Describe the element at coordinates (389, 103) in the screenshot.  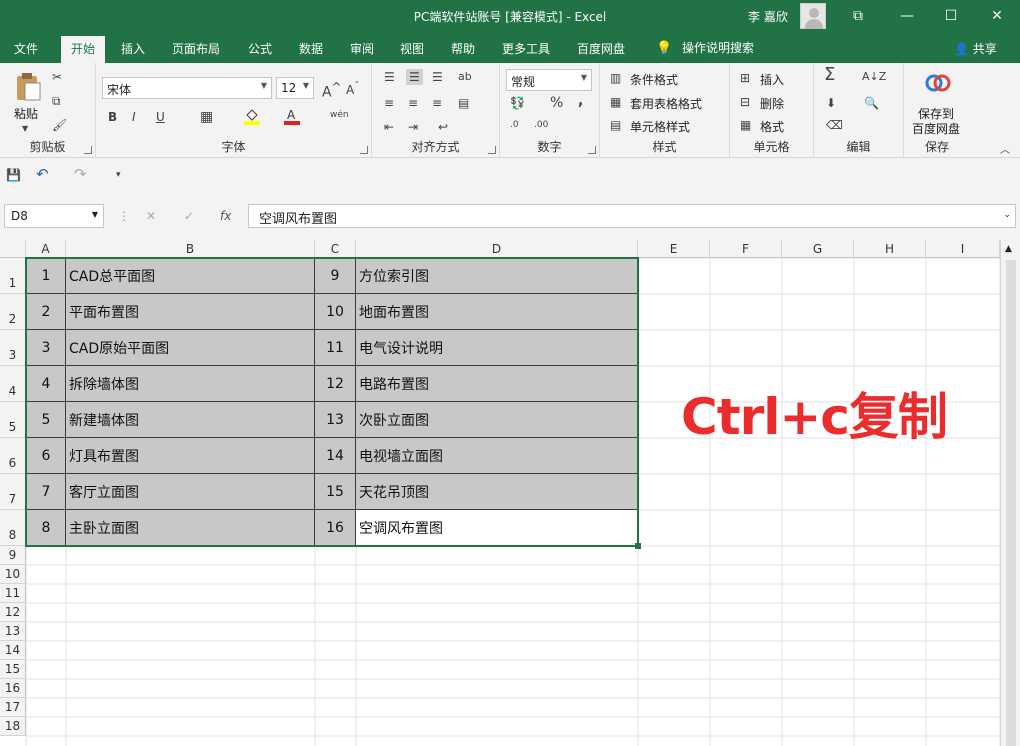
I see `align-left-icon: ≡` at that location.